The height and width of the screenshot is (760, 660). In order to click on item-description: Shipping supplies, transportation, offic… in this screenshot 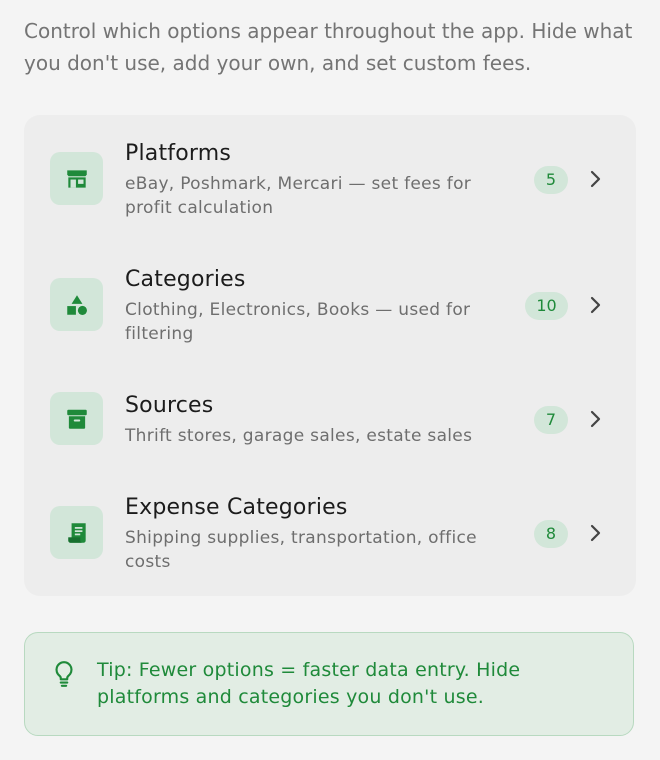, I will do `click(301, 550)`.